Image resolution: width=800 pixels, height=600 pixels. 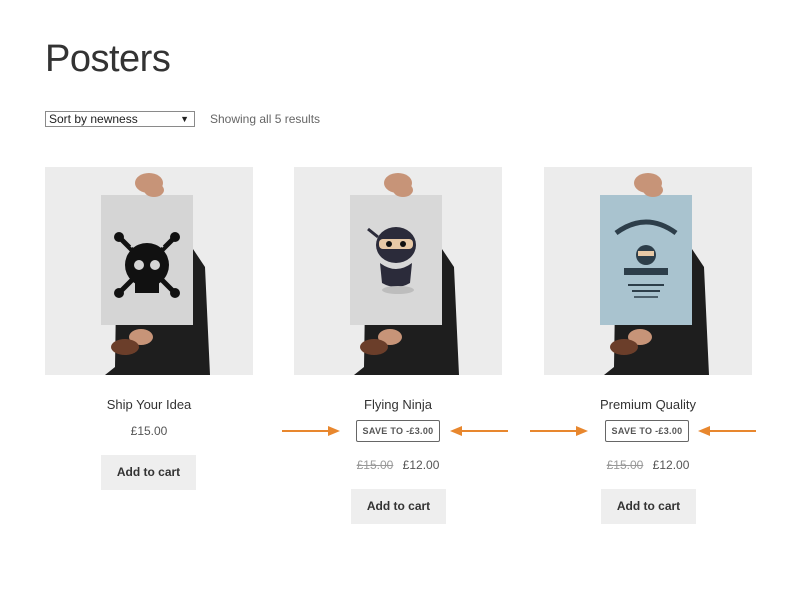 I want to click on results-count: Showing all 5 results, so click(x=265, y=119).